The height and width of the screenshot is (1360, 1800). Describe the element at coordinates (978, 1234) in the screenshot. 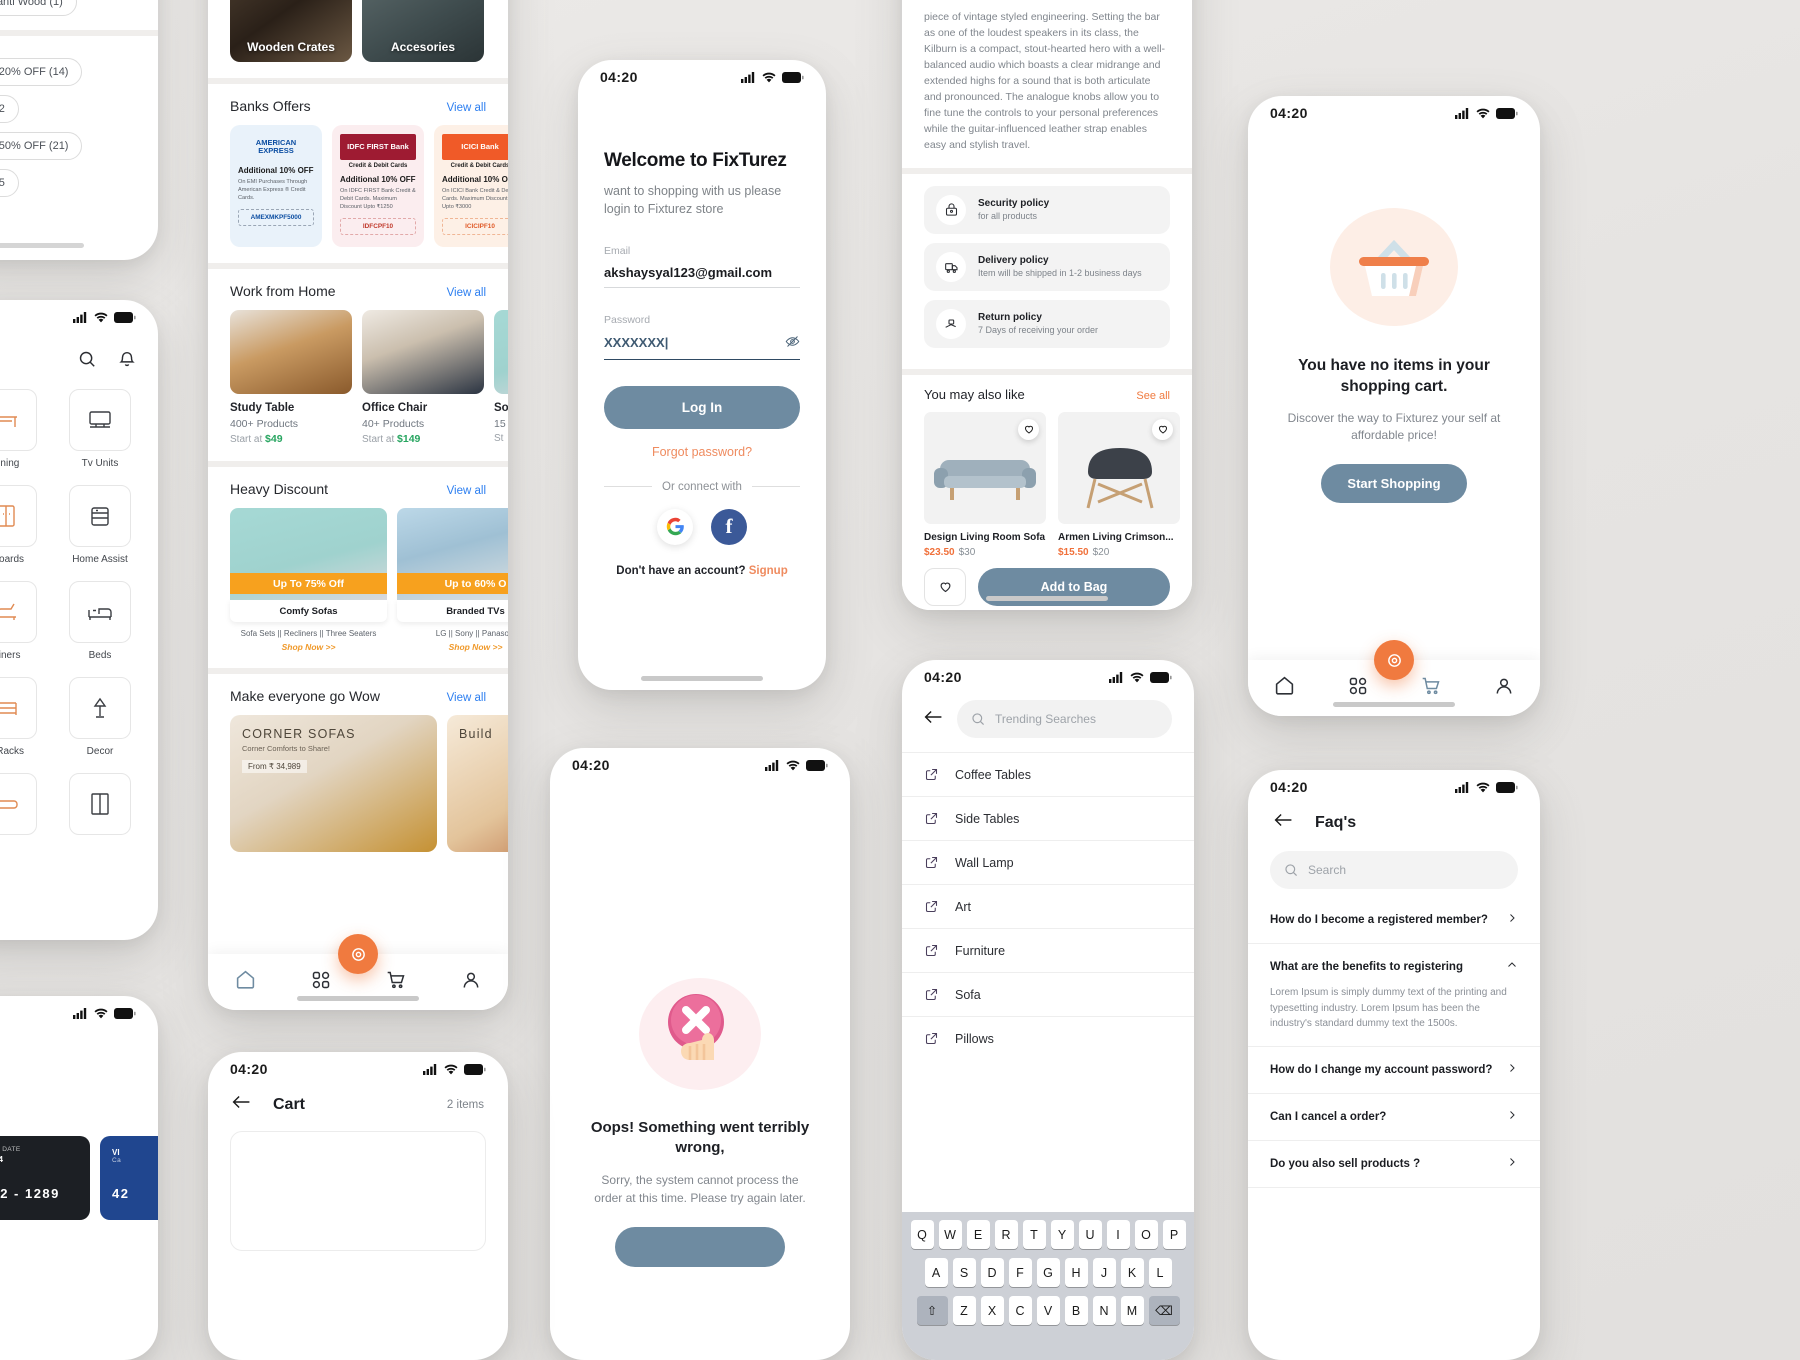

I see `key: E` at that location.